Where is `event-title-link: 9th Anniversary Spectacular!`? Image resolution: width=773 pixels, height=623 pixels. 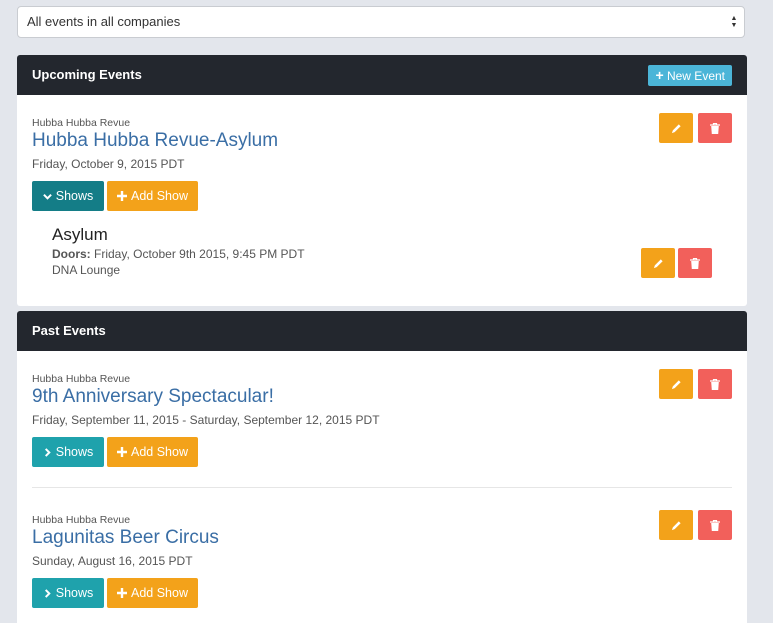 event-title-link: 9th Anniversary Spectacular! is located at coordinates (382, 397).